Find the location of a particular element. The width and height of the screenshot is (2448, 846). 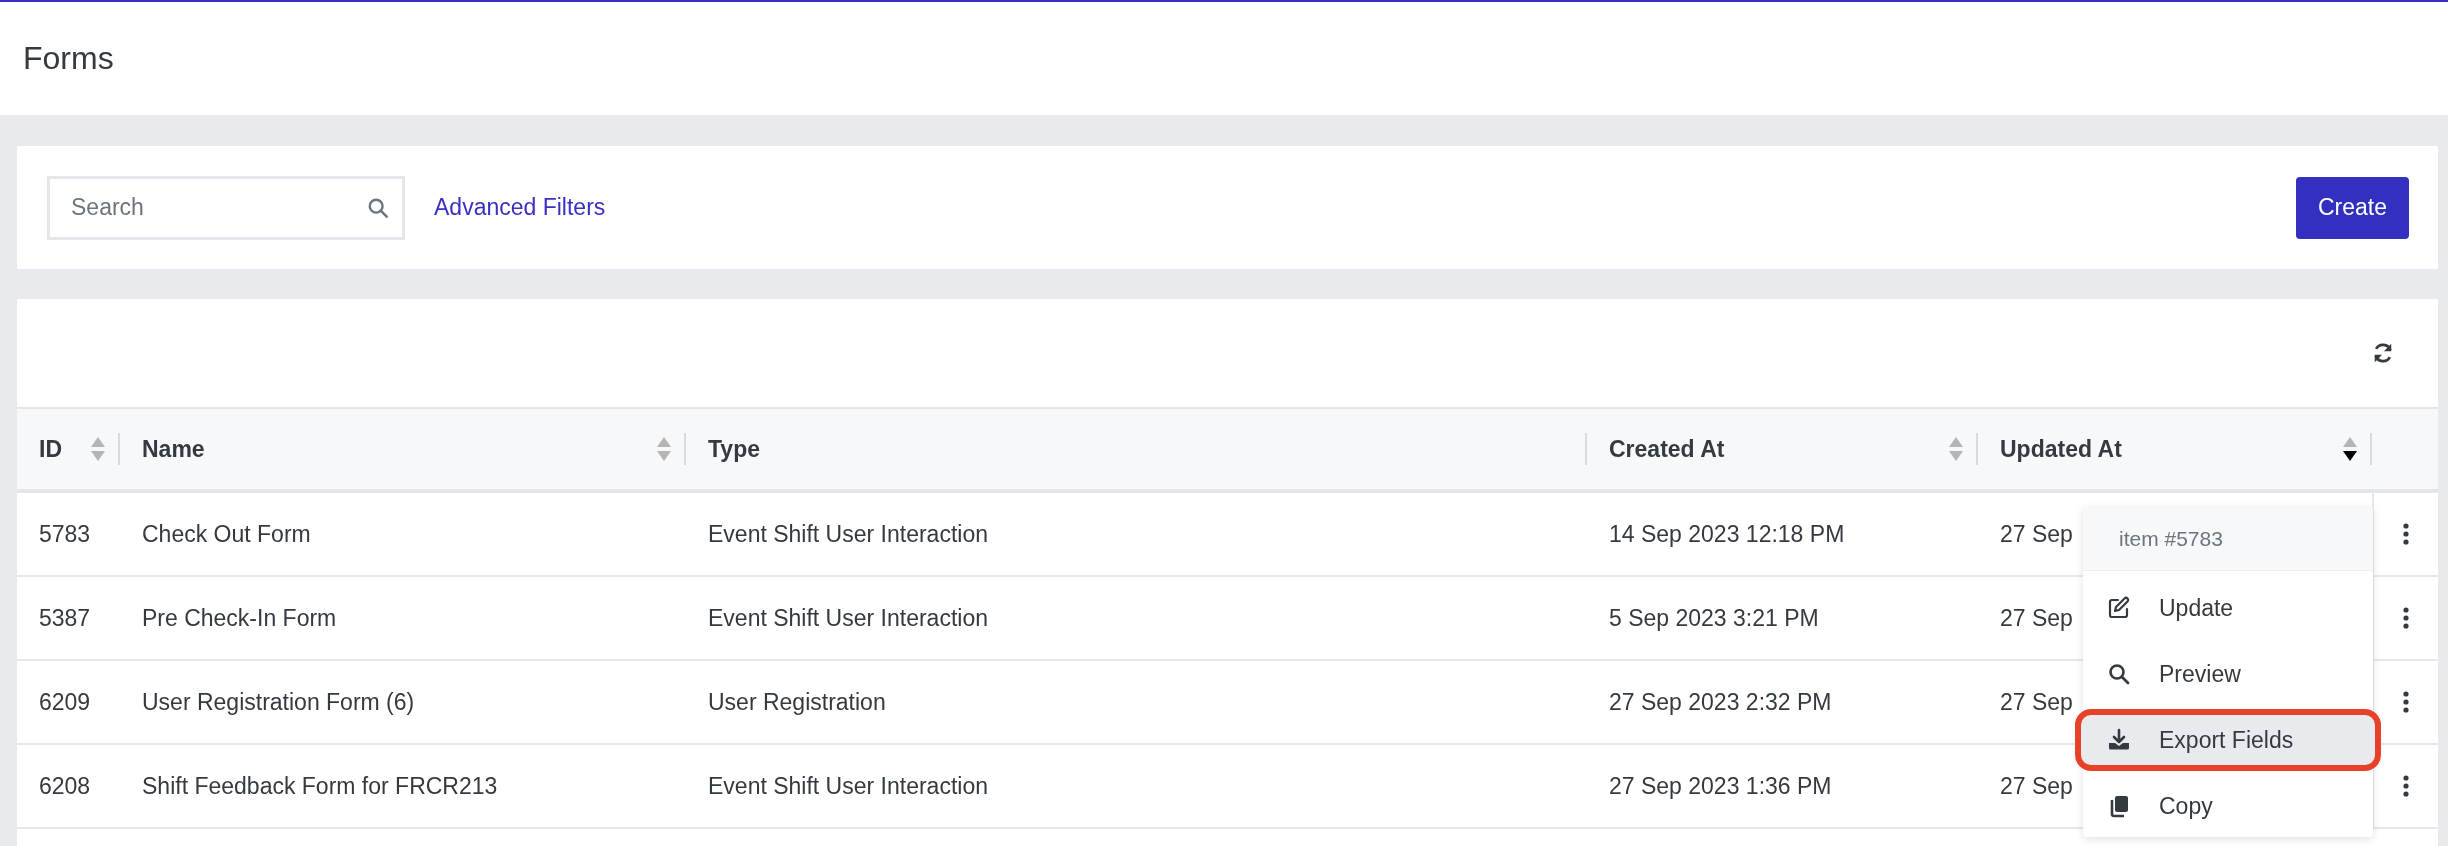

table-cell: User Registration is located at coordinates (797, 702).